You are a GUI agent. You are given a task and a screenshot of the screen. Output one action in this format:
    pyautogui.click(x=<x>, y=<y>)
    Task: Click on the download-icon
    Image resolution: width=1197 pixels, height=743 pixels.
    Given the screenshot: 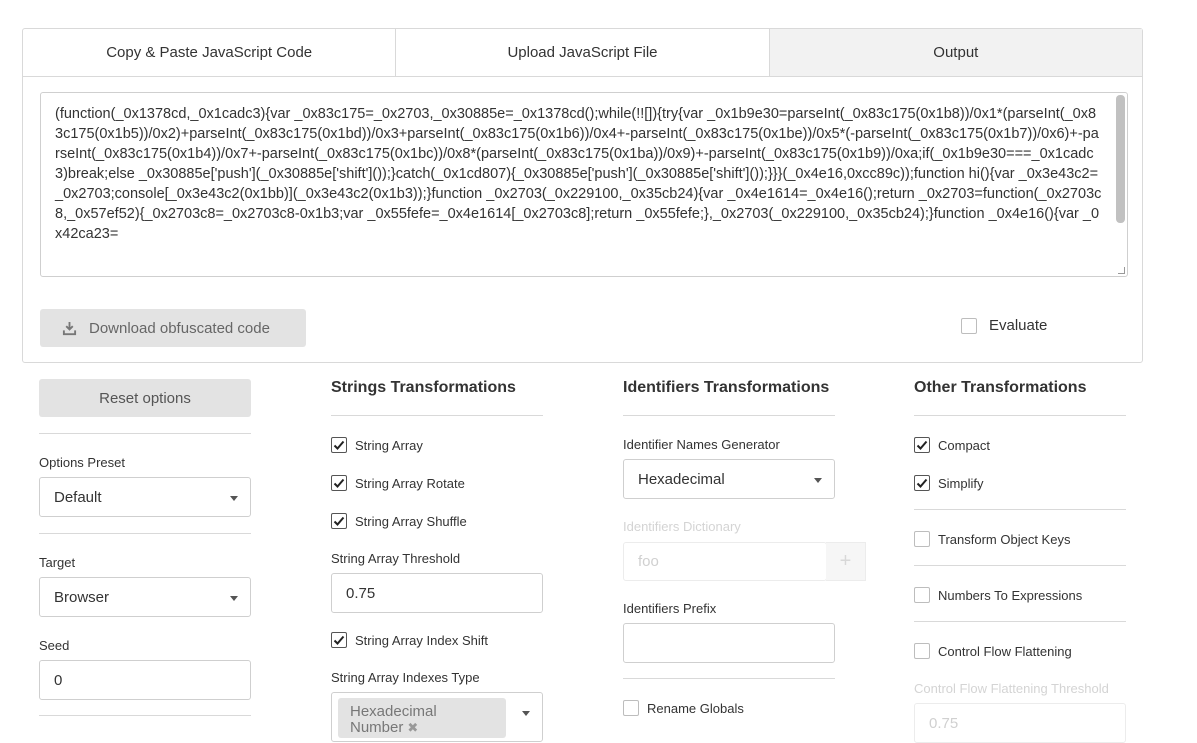 What is the action you would take?
    pyautogui.click(x=69, y=328)
    